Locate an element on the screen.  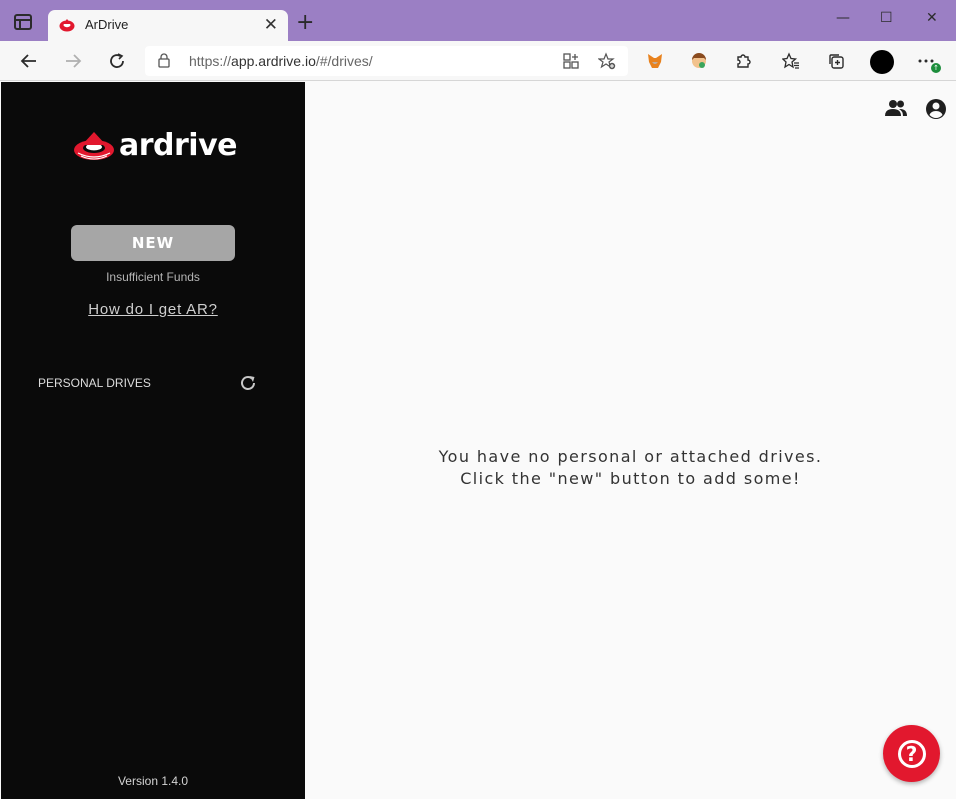
tab-actions-icon is located at coordinates (23, 22).